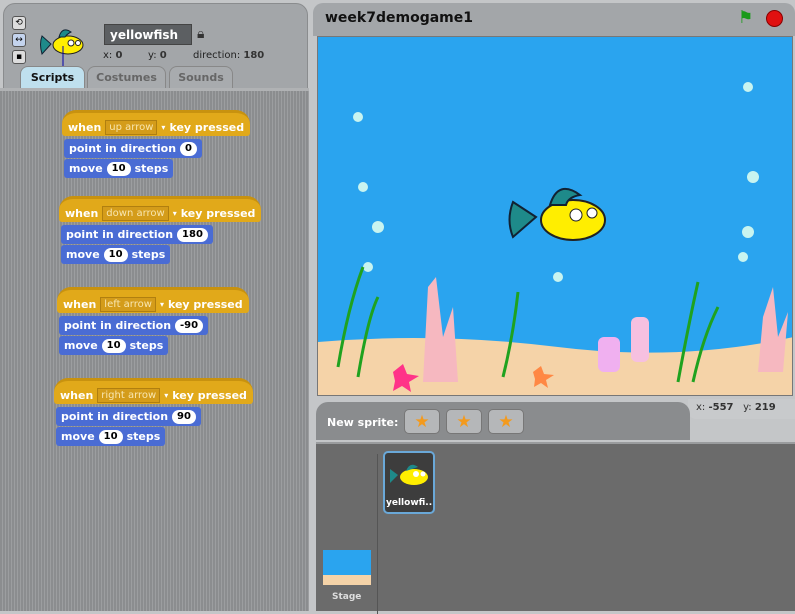 The image size is (795, 614). What do you see at coordinates (347, 567) in the screenshot?
I see `stage-thumbnail` at bounding box center [347, 567].